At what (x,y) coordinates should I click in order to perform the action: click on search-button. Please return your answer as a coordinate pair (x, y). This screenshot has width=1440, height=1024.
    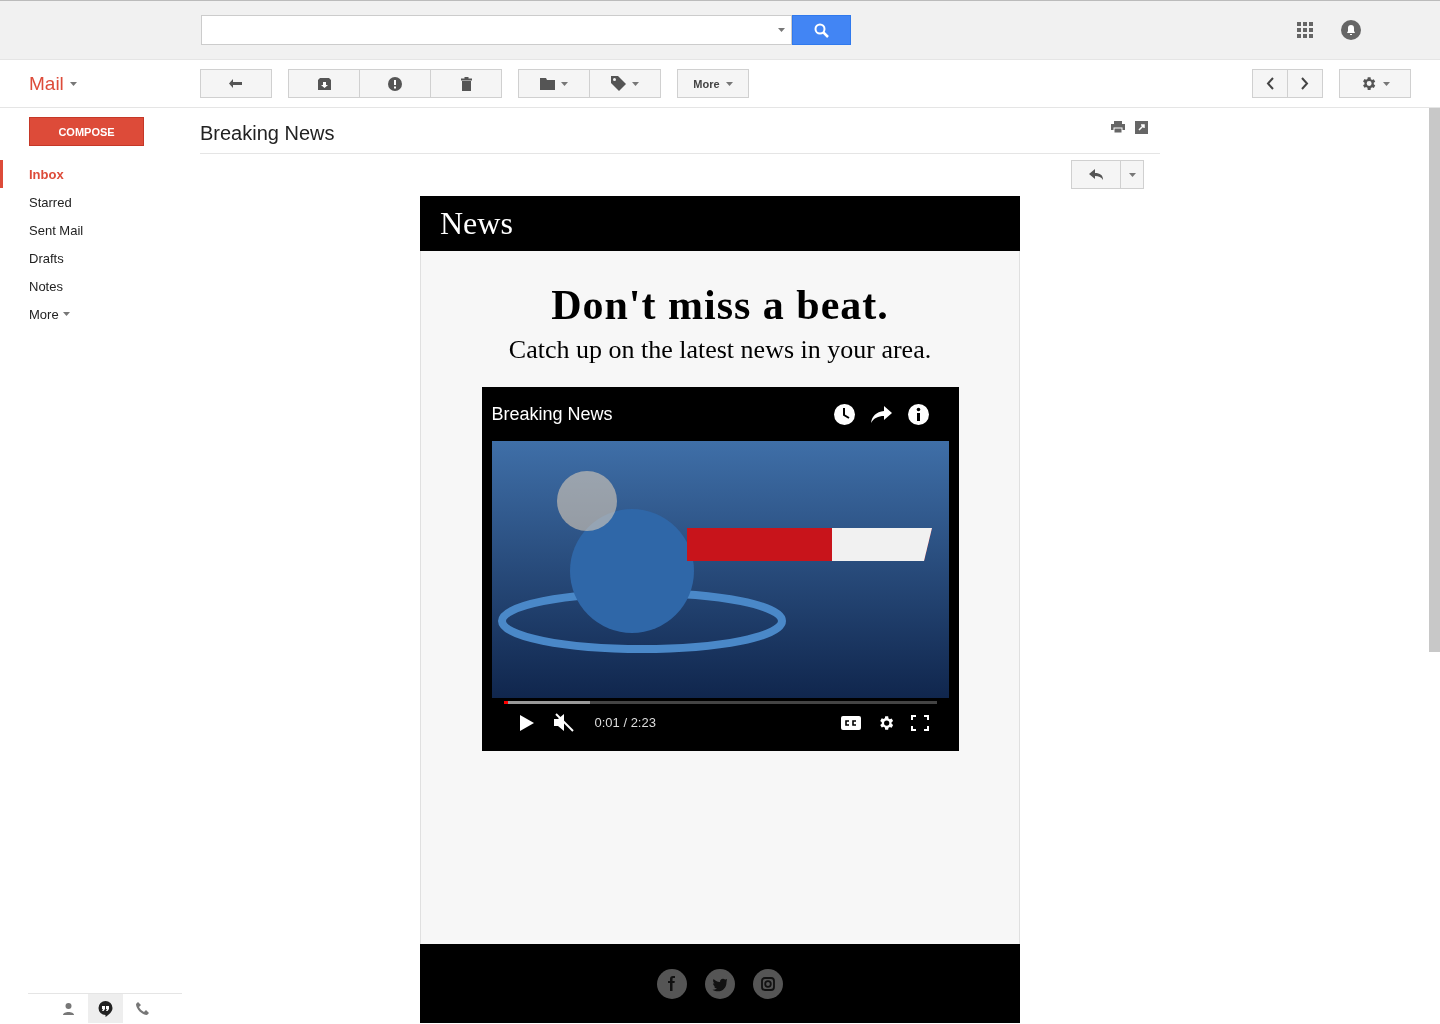
    Looking at the image, I should click on (821, 30).